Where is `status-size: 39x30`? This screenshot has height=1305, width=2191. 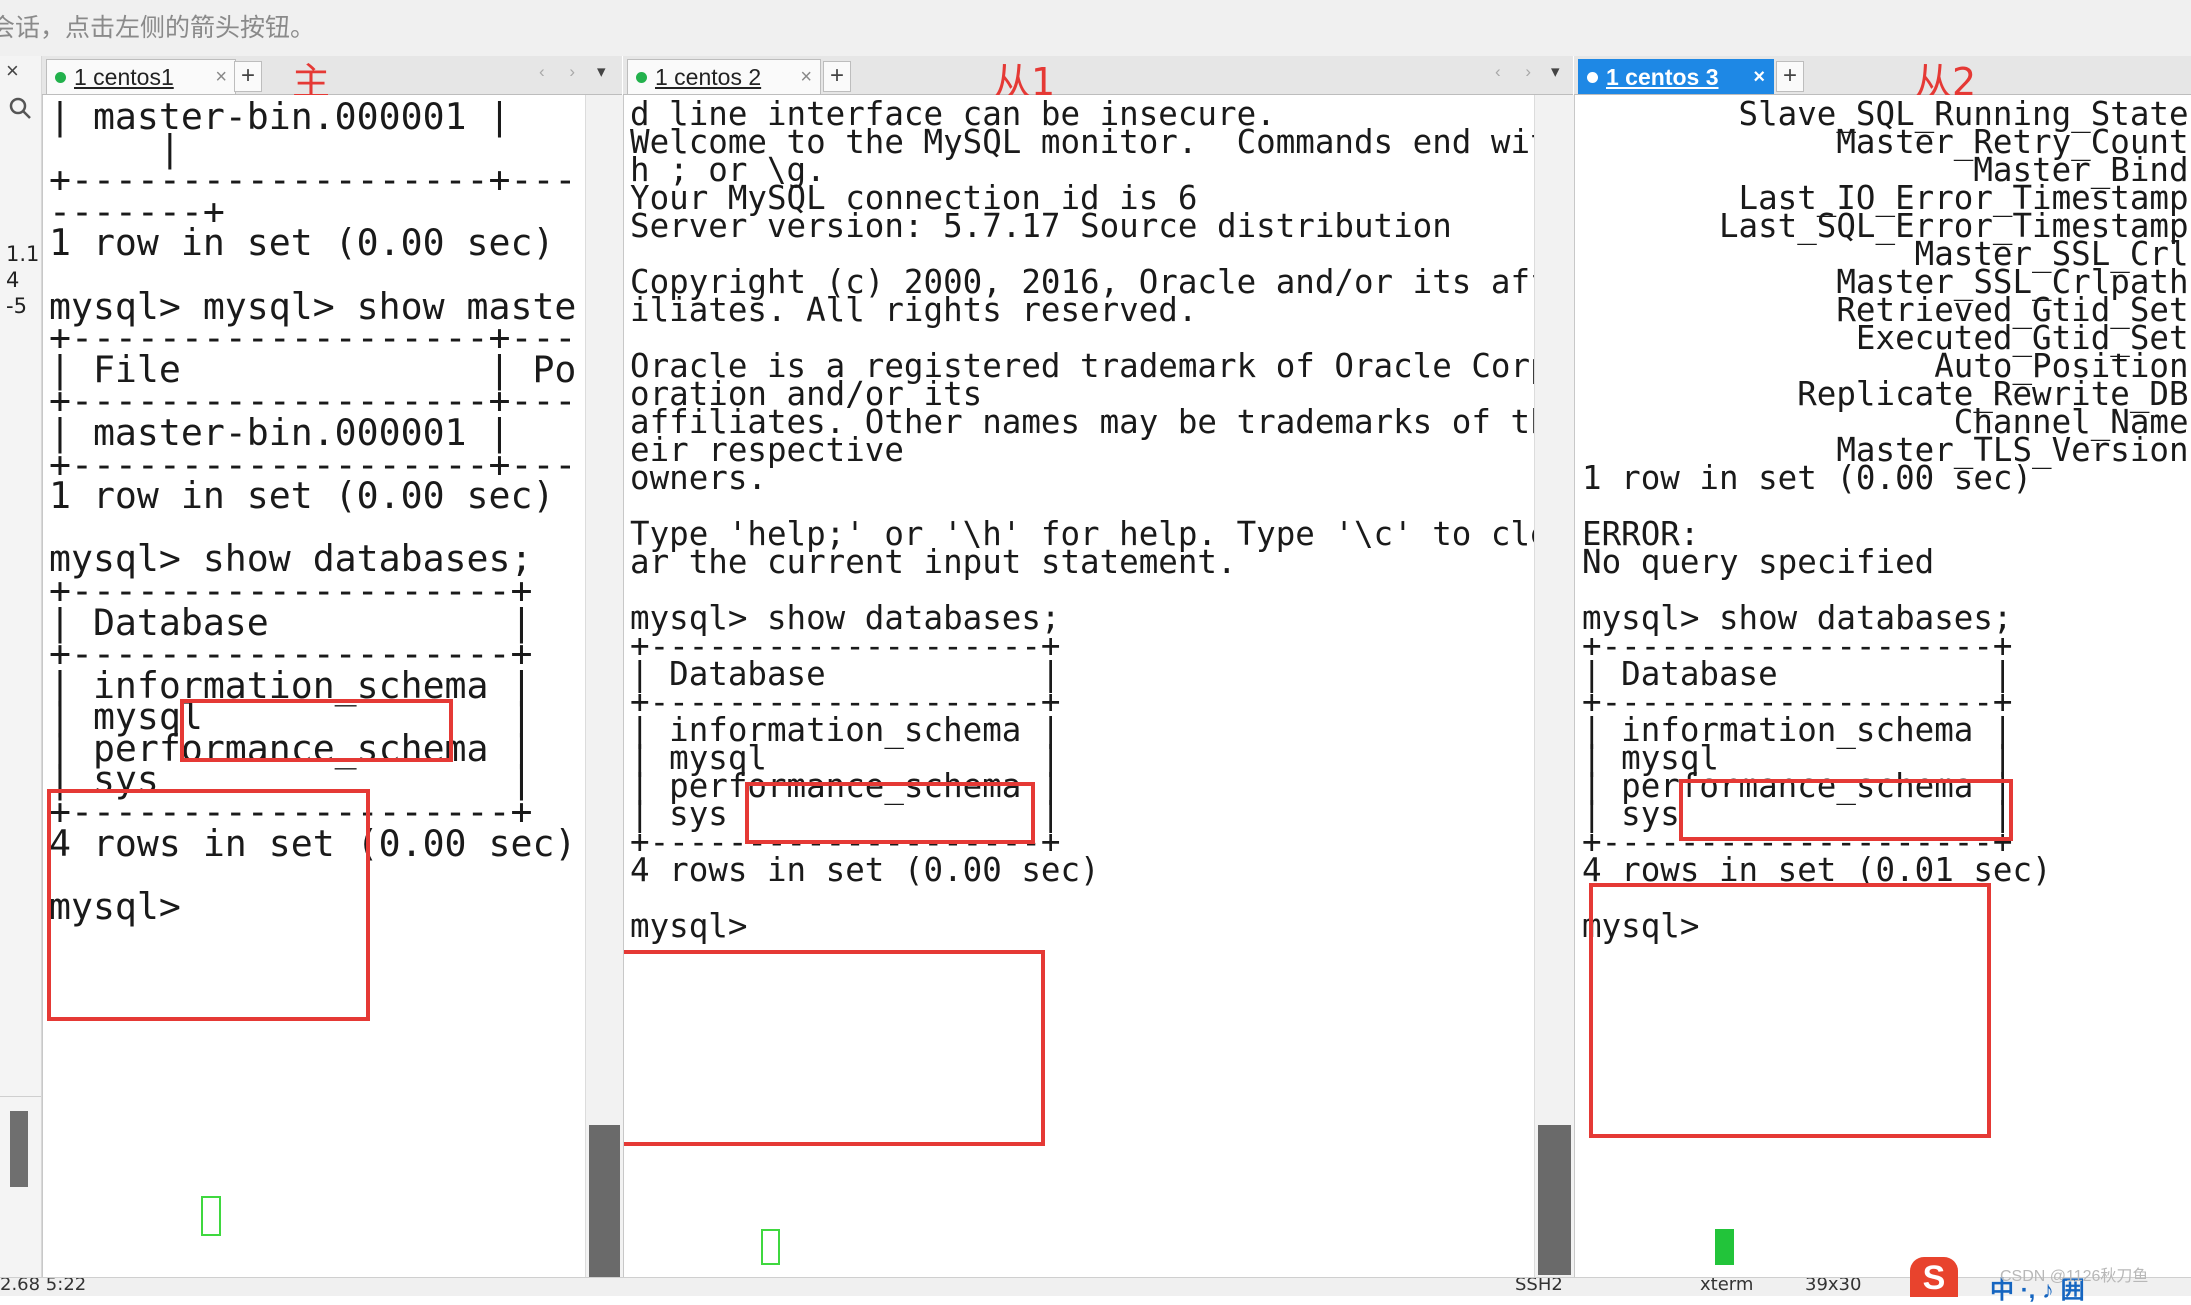
status-size: 39x30 is located at coordinates (1833, 1286).